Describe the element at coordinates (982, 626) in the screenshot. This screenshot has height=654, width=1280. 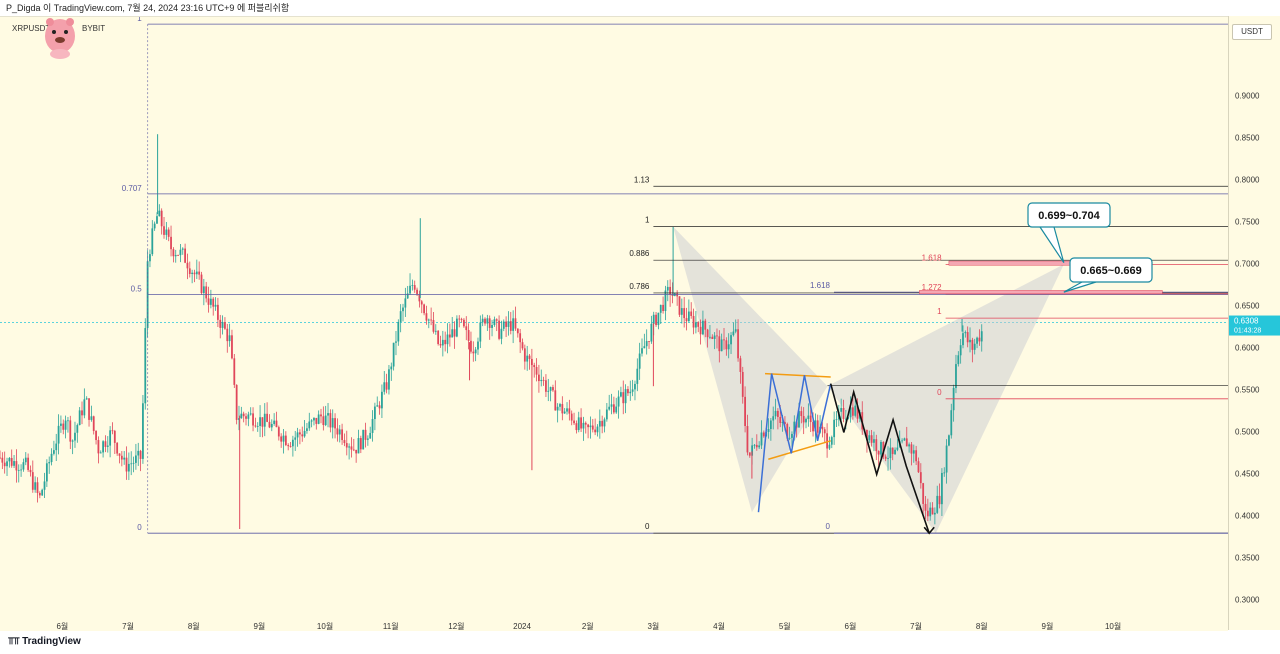
I see `x-tick-label: 8월` at that location.